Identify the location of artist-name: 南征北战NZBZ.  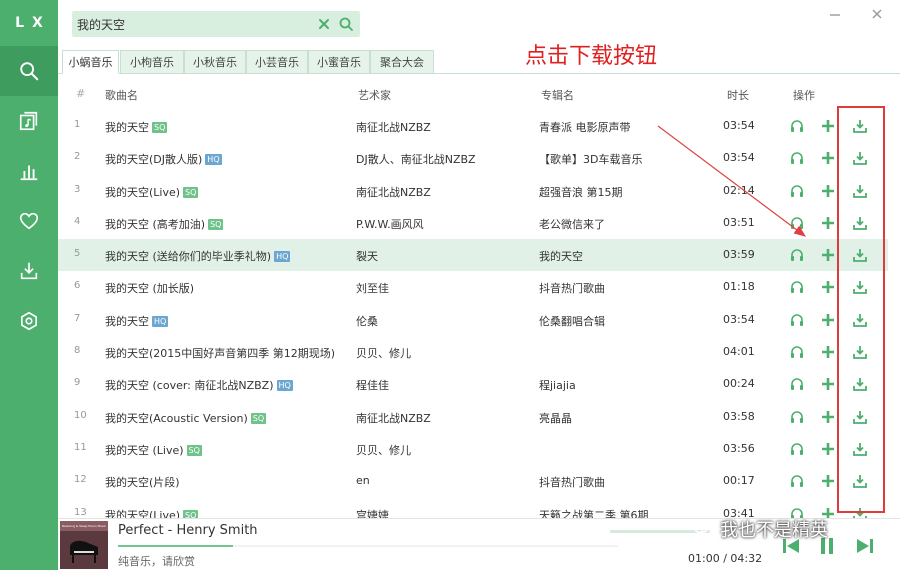
(393, 127).